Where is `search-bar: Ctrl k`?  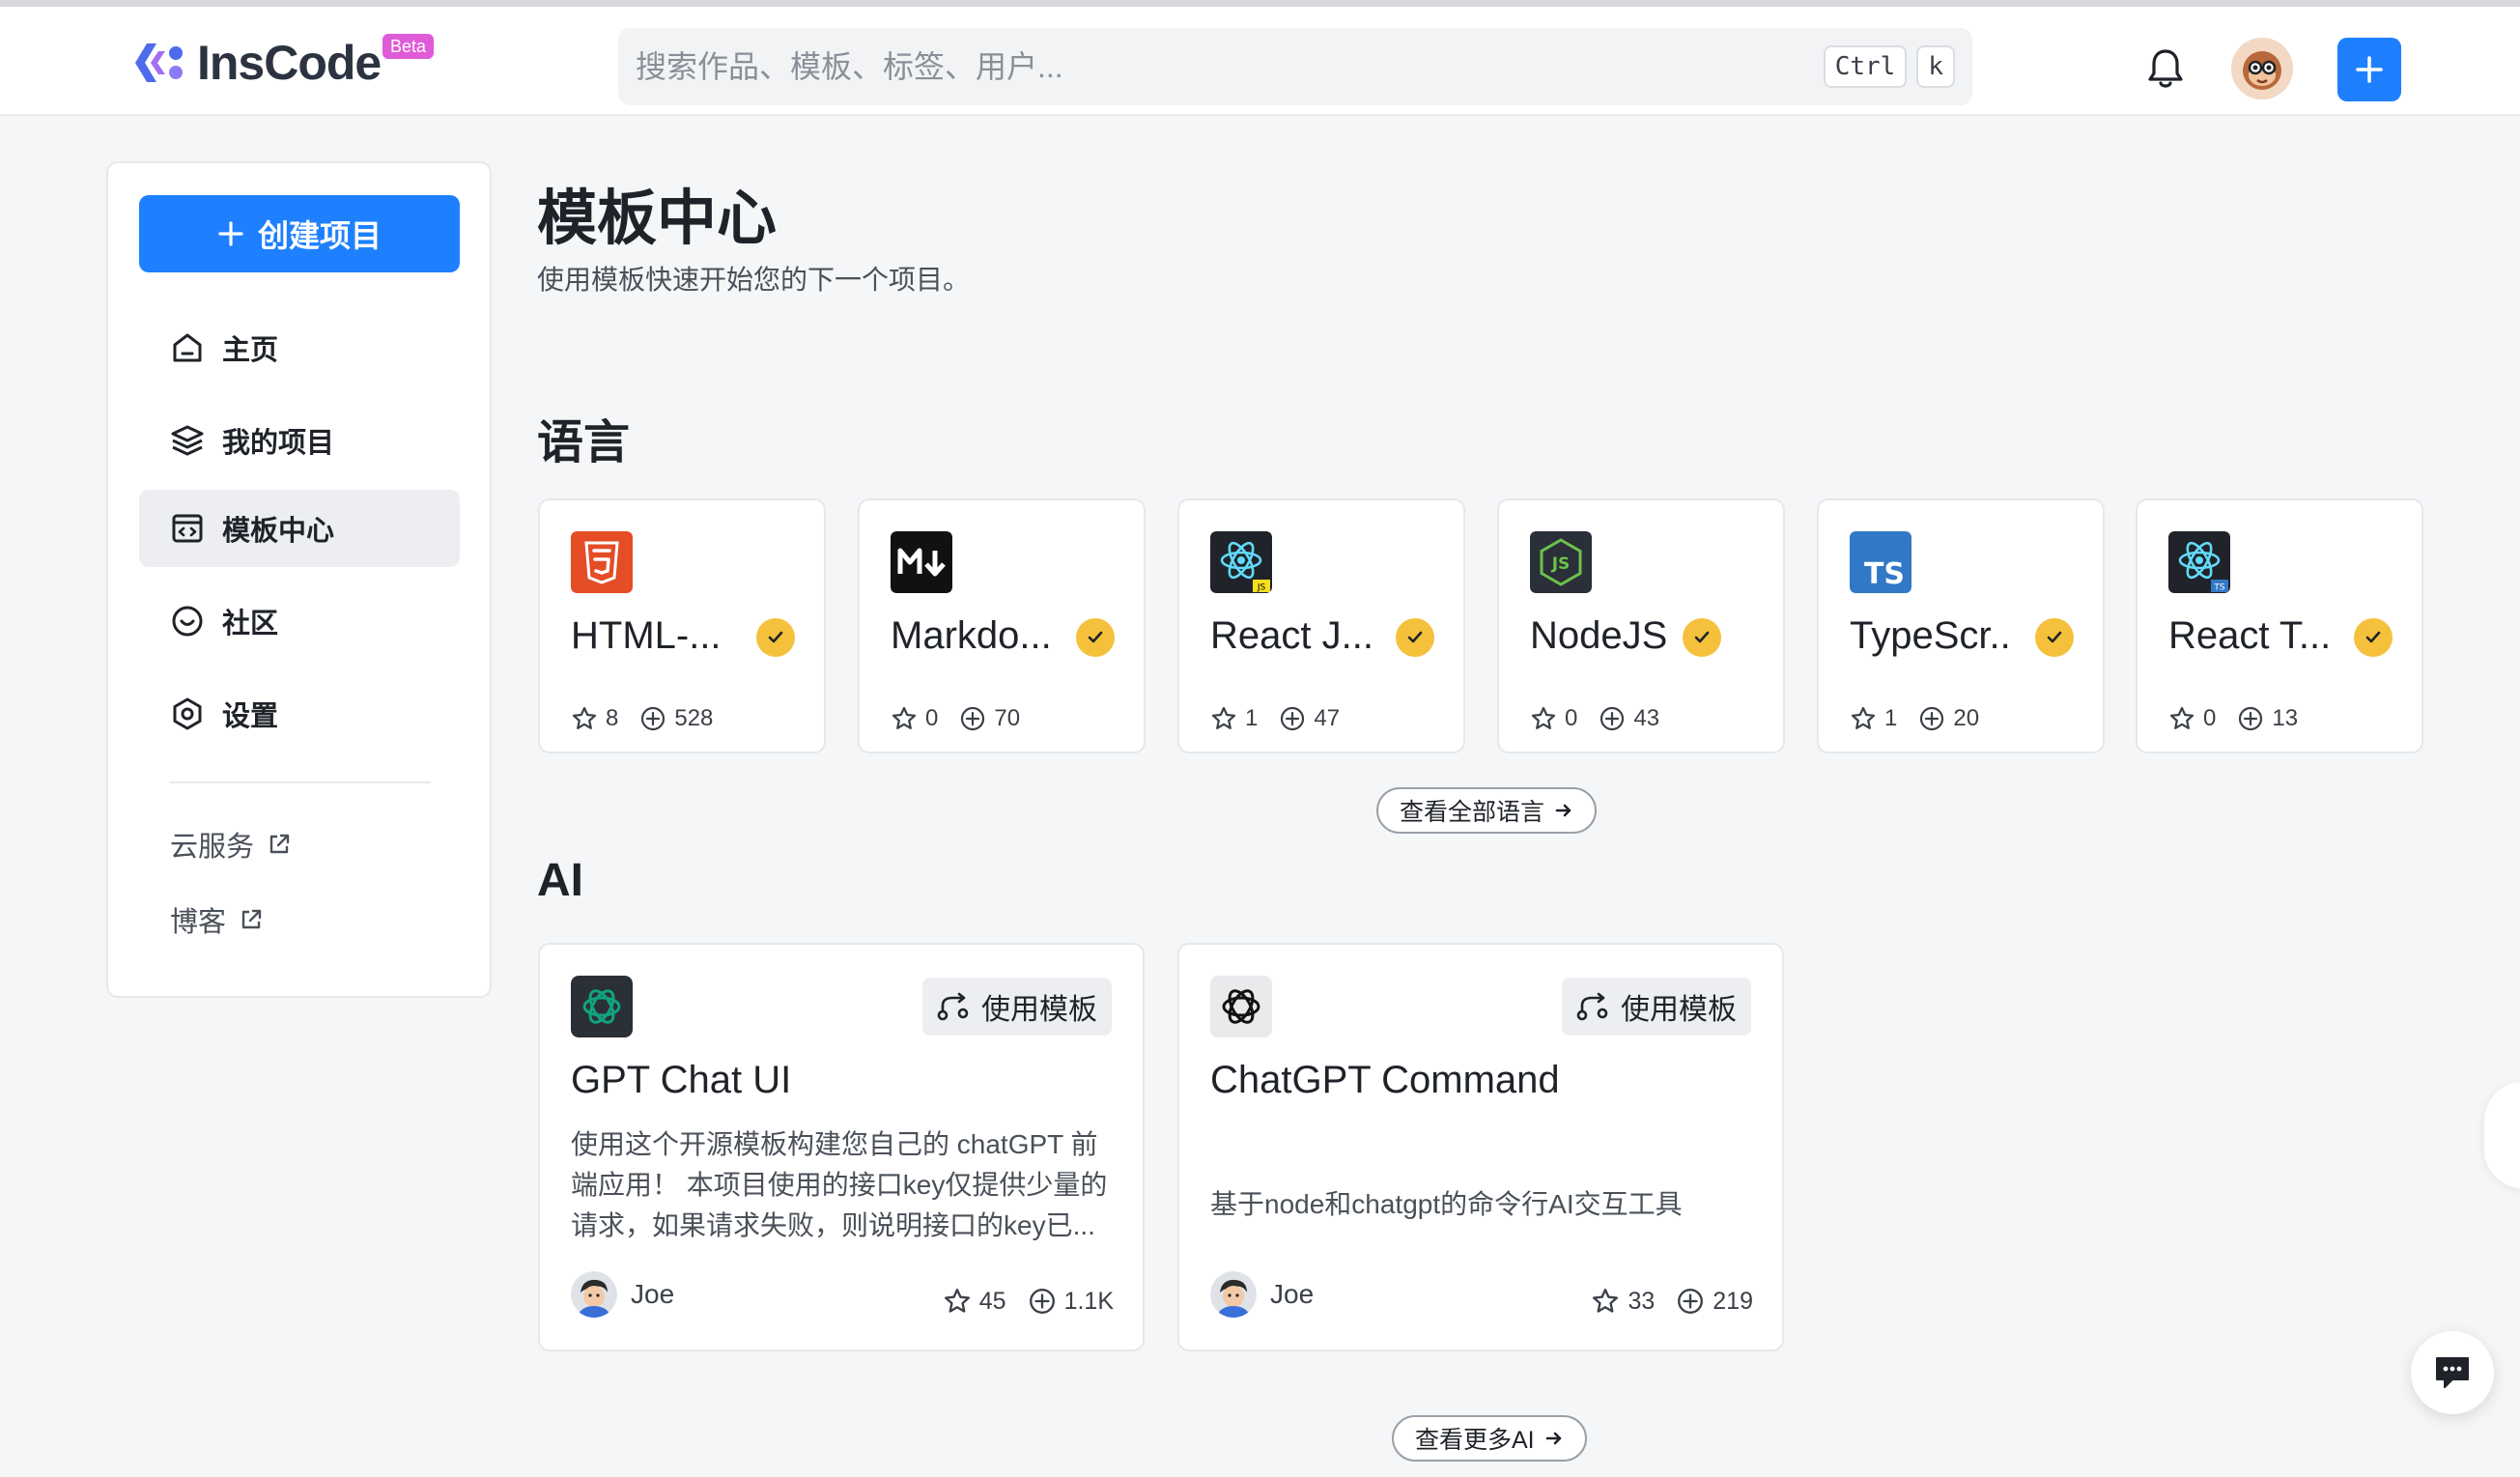
search-bar: Ctrl k is located at coordinates (1295, 67).